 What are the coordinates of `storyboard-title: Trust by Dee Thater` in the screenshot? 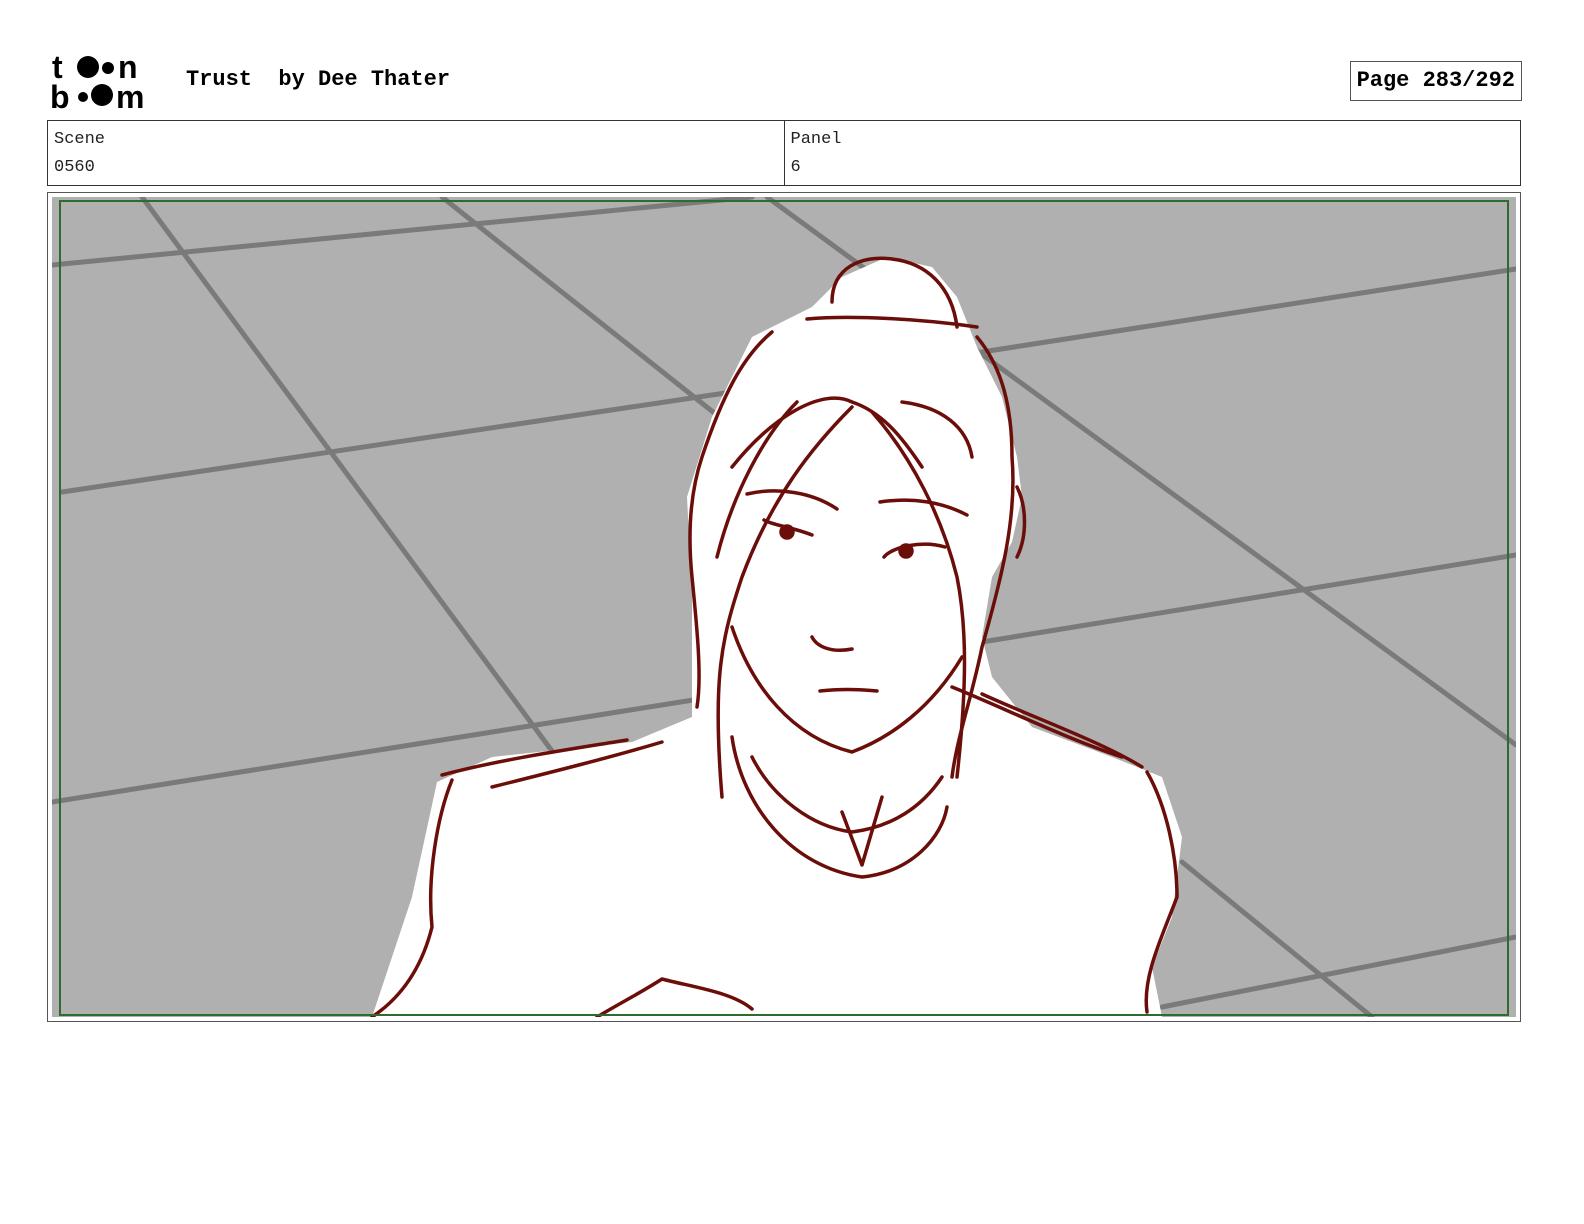 It's located at (318, 79).